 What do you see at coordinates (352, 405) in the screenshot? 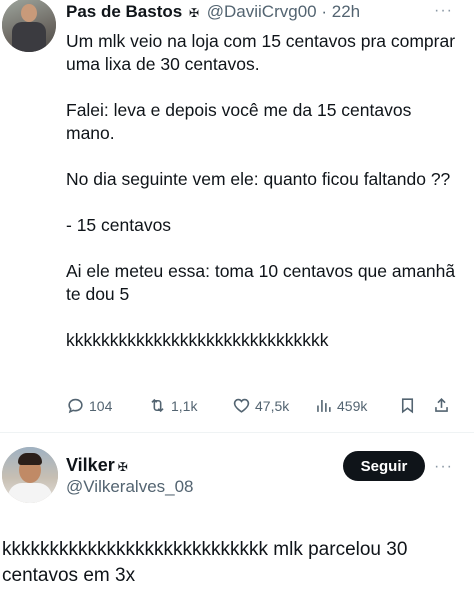
I see `views-count: 459k` at bounding box center [352, 405].